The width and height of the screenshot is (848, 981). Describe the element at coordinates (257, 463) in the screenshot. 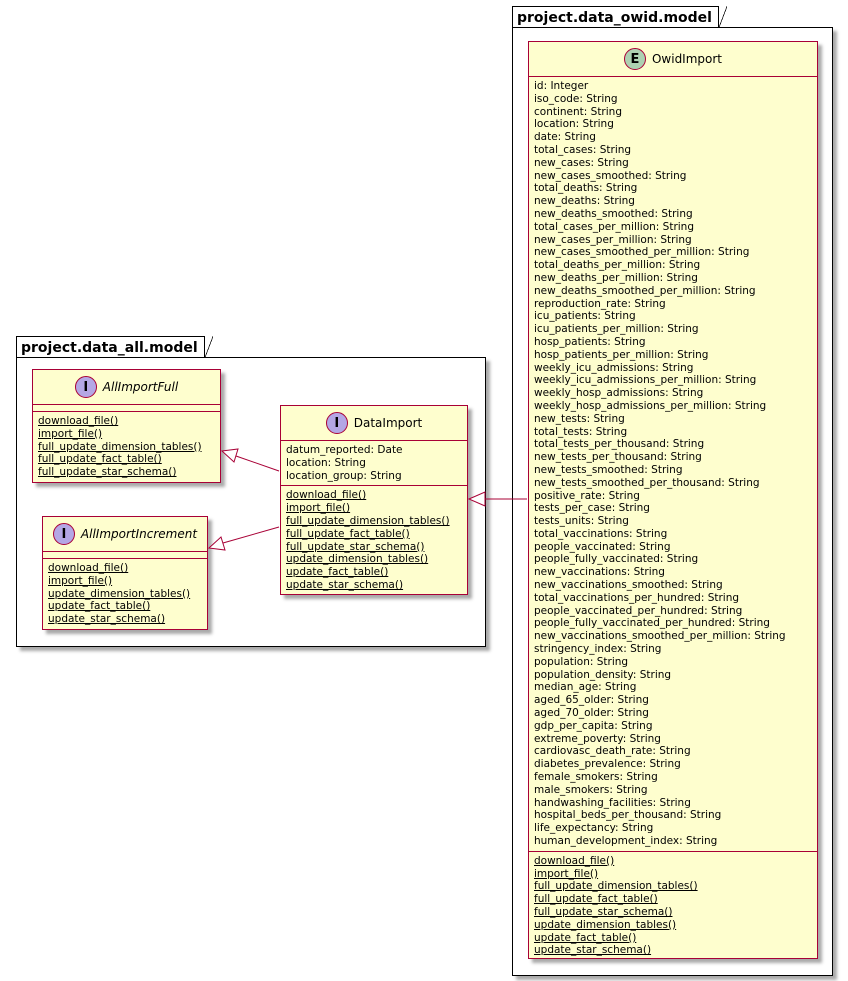

I see `generalization-dataimport-to-allimportfull` at that location.